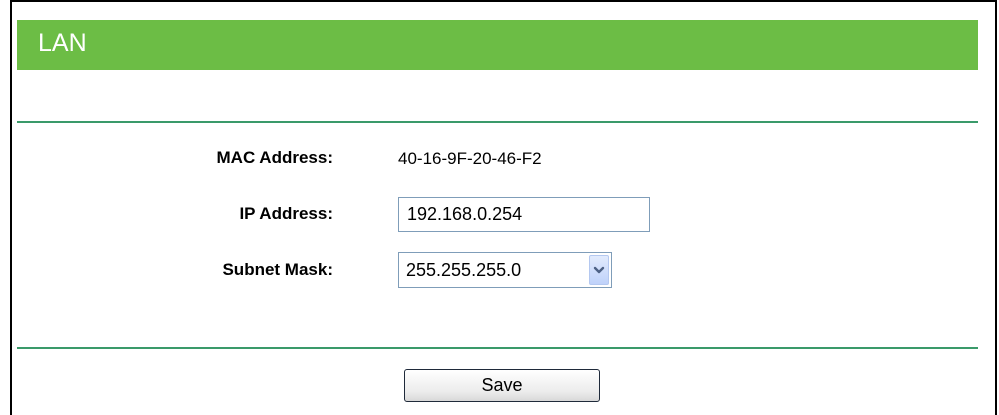 The width and height of the screenshot is (999, 415). I want to click on section-title: LAN, so click(62, 43).